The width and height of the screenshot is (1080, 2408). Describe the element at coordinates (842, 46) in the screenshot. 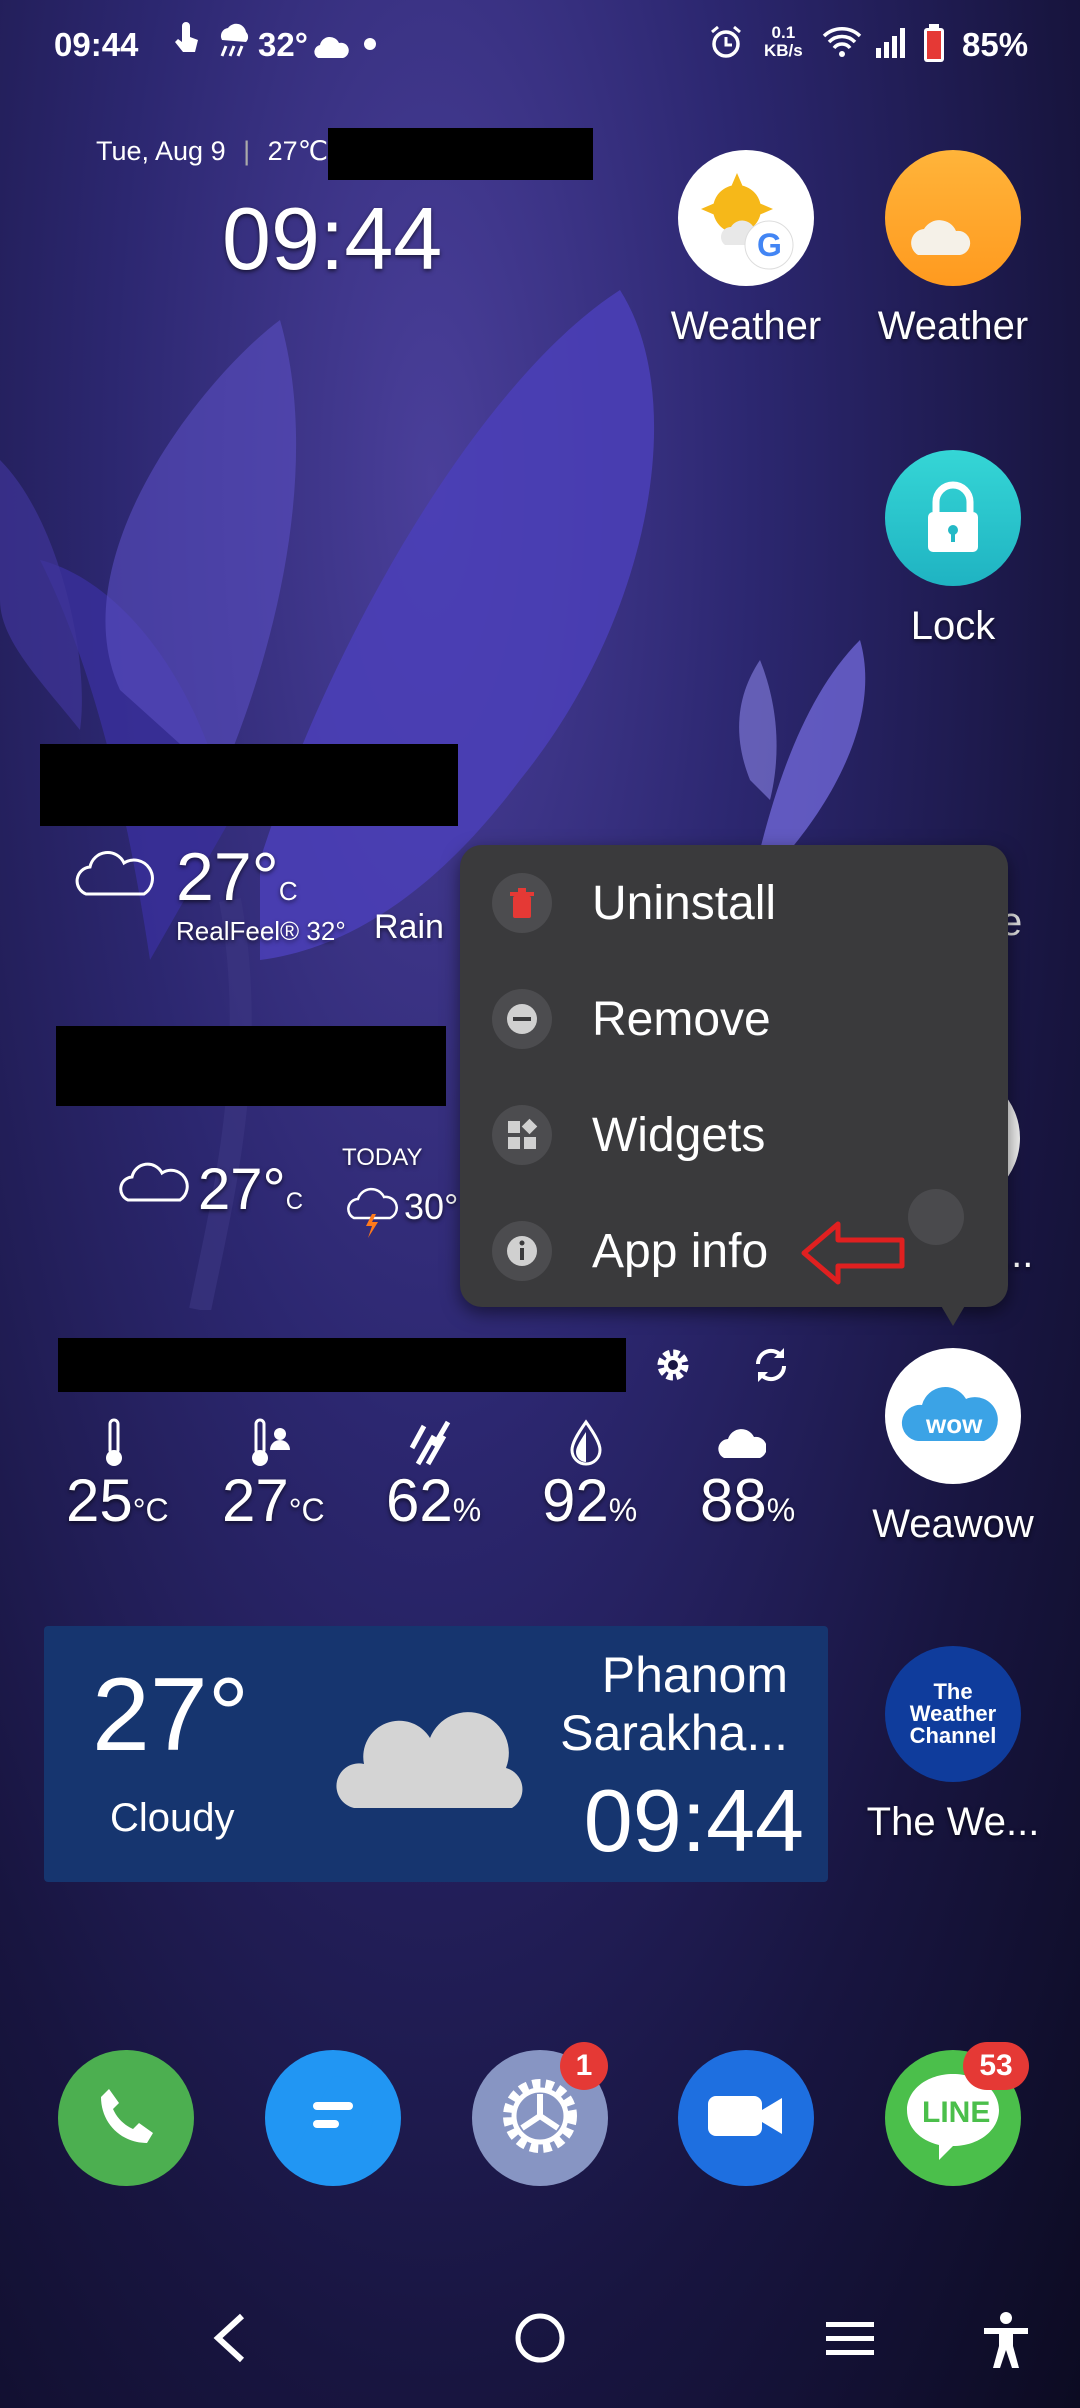

I see `wifi-icon` at that location.